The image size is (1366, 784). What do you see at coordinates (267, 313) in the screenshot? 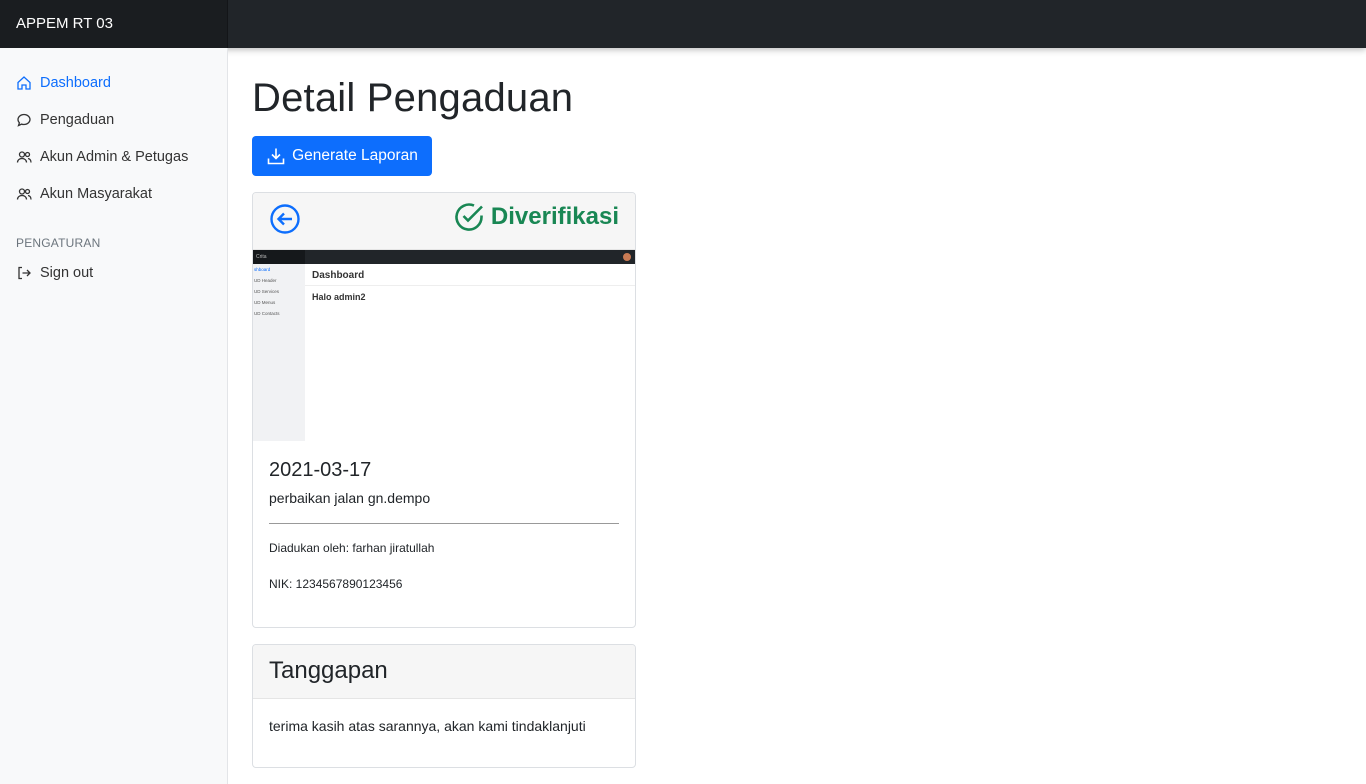
I see `attachment-side-link: UD Contacts` at bounding box center [267, 313].